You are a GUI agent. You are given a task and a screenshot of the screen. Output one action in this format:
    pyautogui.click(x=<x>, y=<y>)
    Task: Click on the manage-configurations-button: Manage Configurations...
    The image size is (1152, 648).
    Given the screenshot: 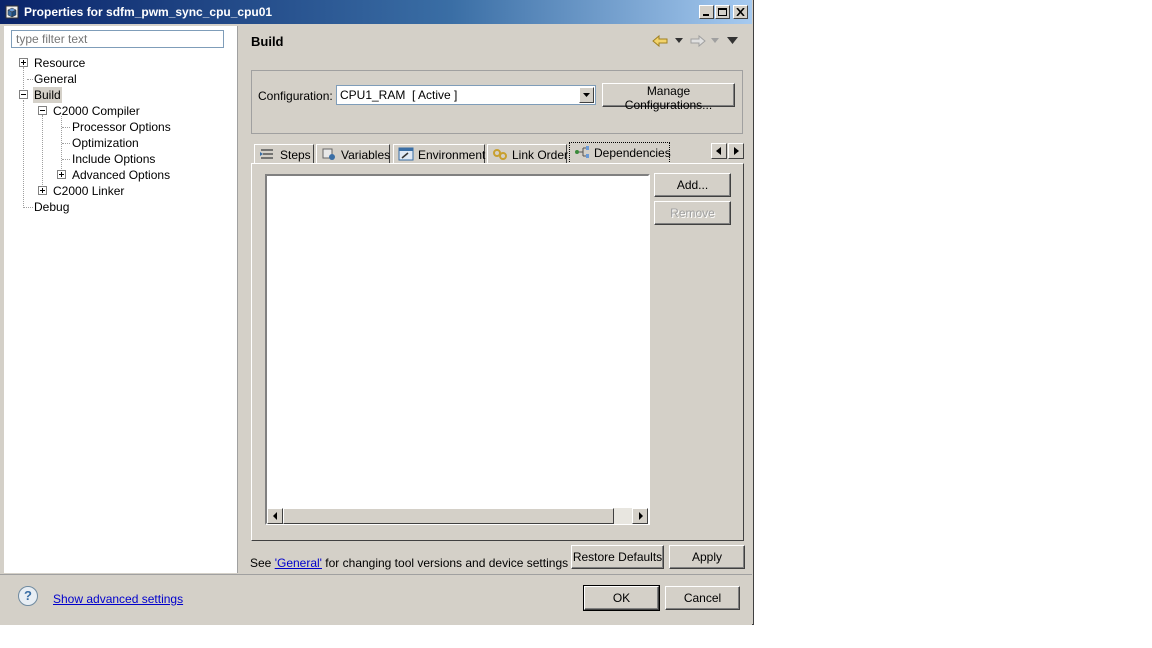 What is the action you would take?
    pyautogui.click(x=668, y=97)
    